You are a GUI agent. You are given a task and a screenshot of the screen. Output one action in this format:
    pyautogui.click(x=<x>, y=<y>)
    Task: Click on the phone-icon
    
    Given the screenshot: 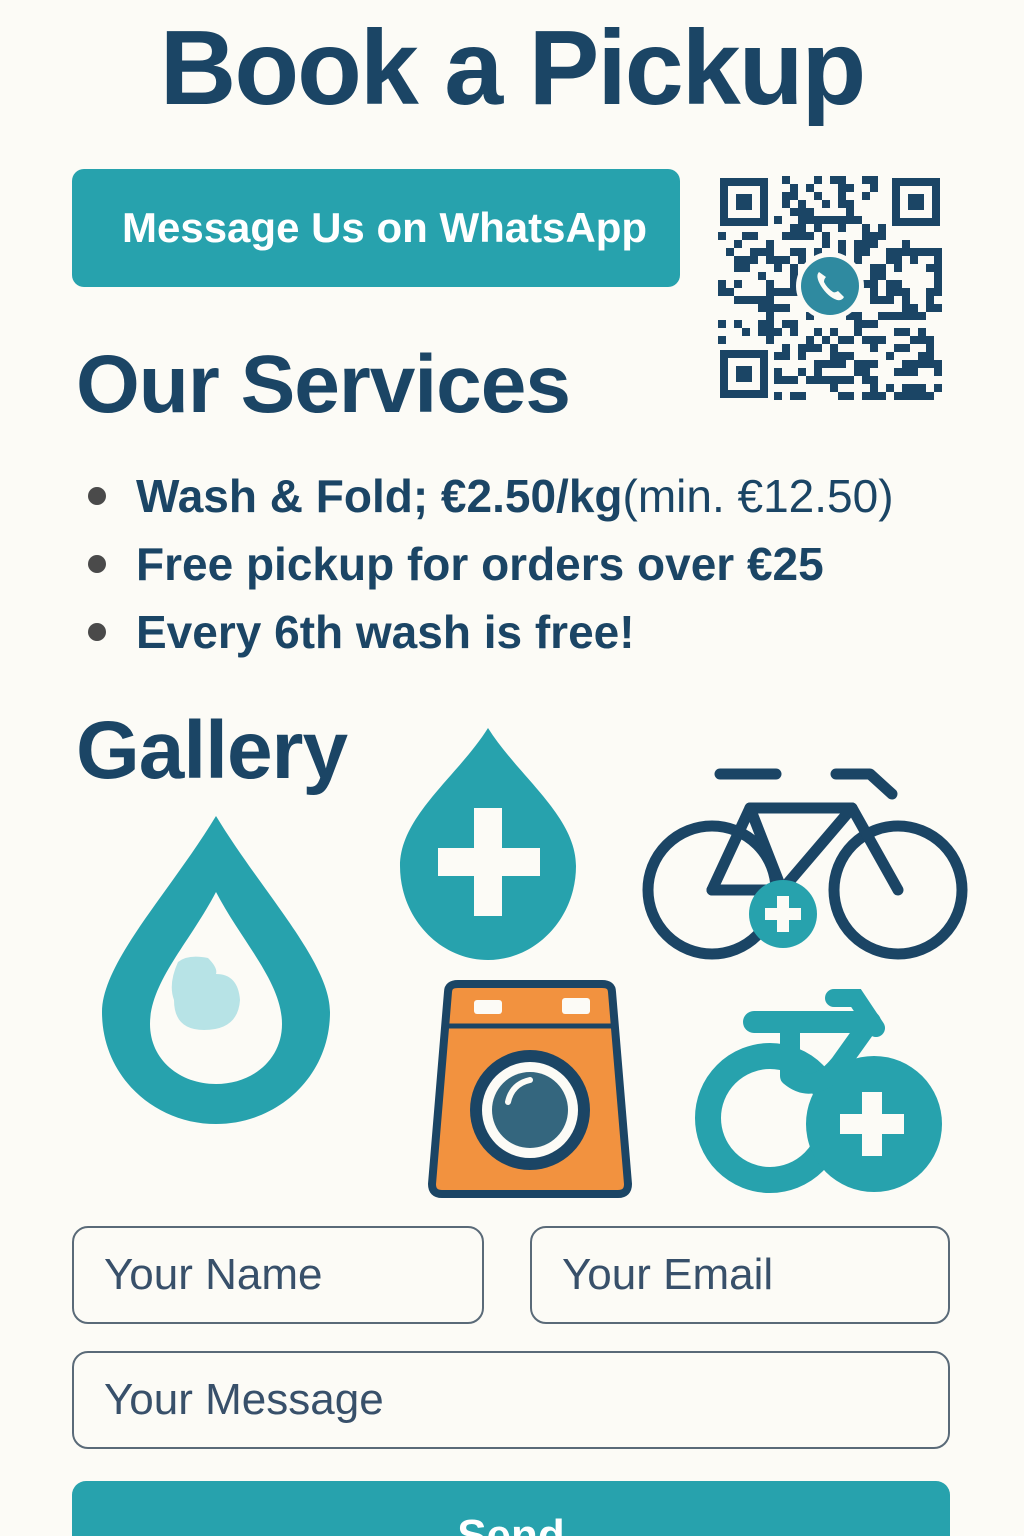 What is the action you would take?
    pyautogui.click(x=830, y=286)
    